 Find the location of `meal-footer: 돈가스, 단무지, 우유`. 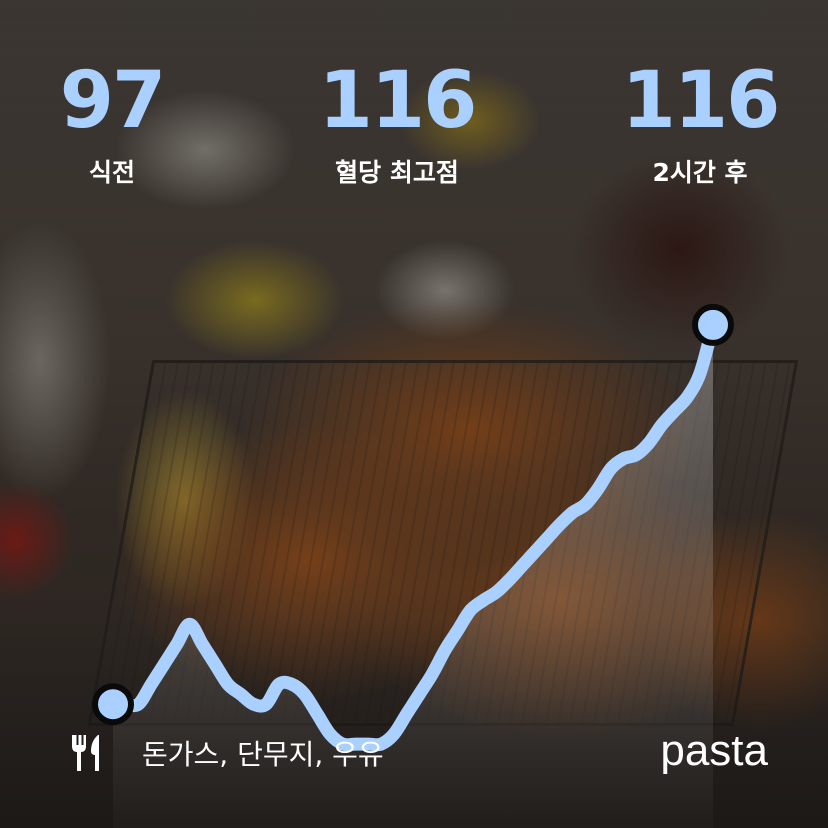

meal-footer: 돈가스, 단무지, 우유 is located at coordinates (226, 753).